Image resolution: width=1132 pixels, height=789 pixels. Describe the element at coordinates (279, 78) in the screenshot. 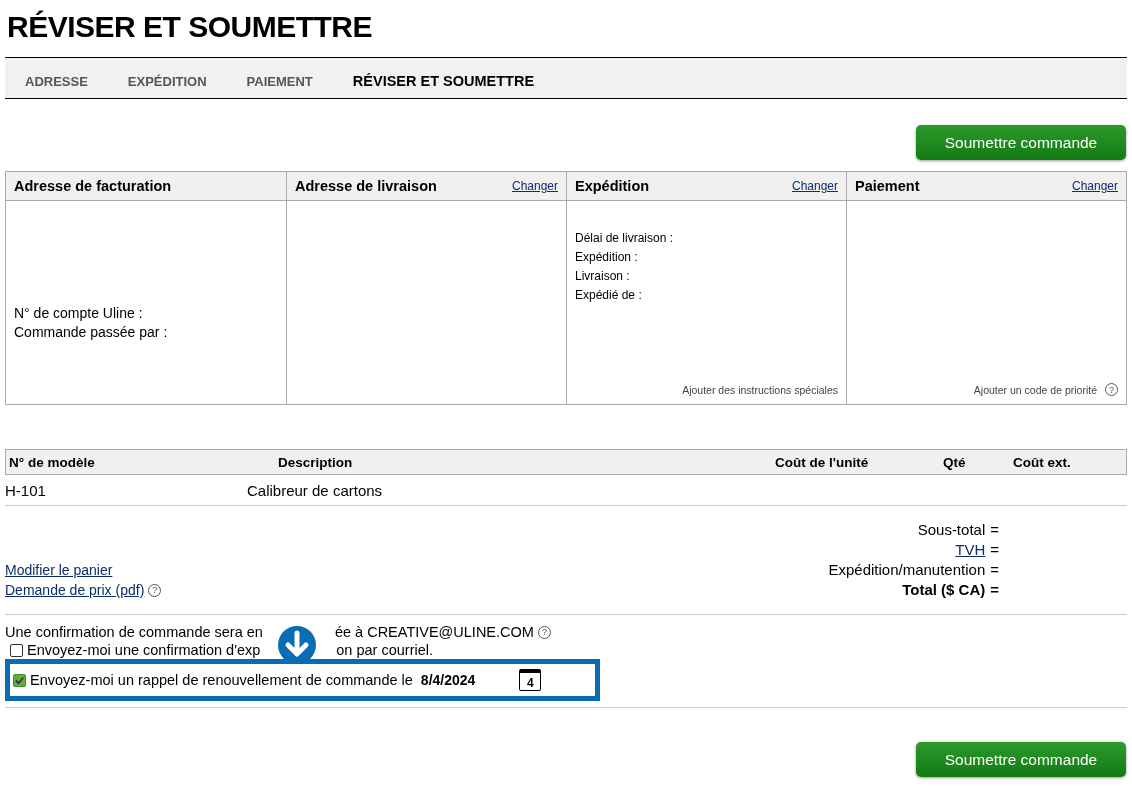

I see `step-tab: PAIEMENT` at that location.